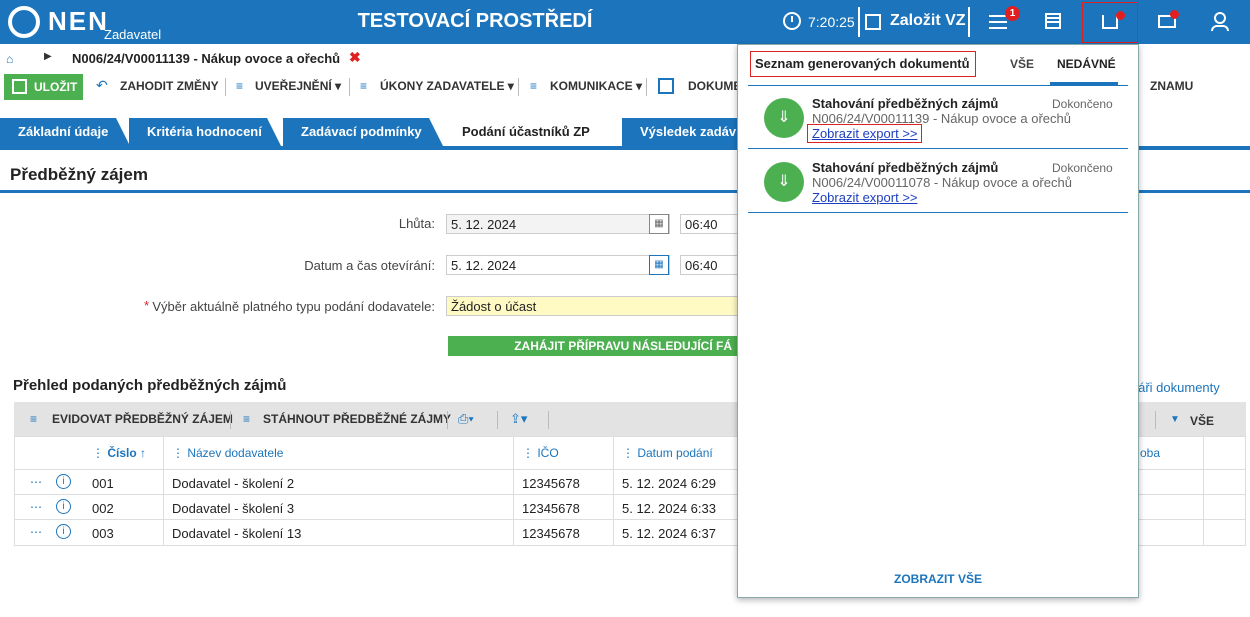 The height and width of the screenshot is (617, 1250). Describe the element at coordinates (1174, 14) in the screenshot. I see `mail-alert-dot` at that location.